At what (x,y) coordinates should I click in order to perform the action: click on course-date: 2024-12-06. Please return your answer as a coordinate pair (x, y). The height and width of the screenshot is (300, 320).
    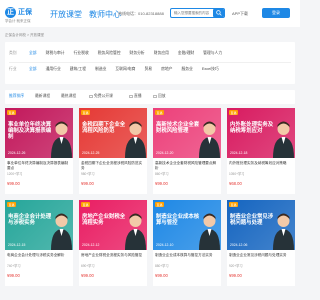
    Looking at the image, I should click on (239, 245).